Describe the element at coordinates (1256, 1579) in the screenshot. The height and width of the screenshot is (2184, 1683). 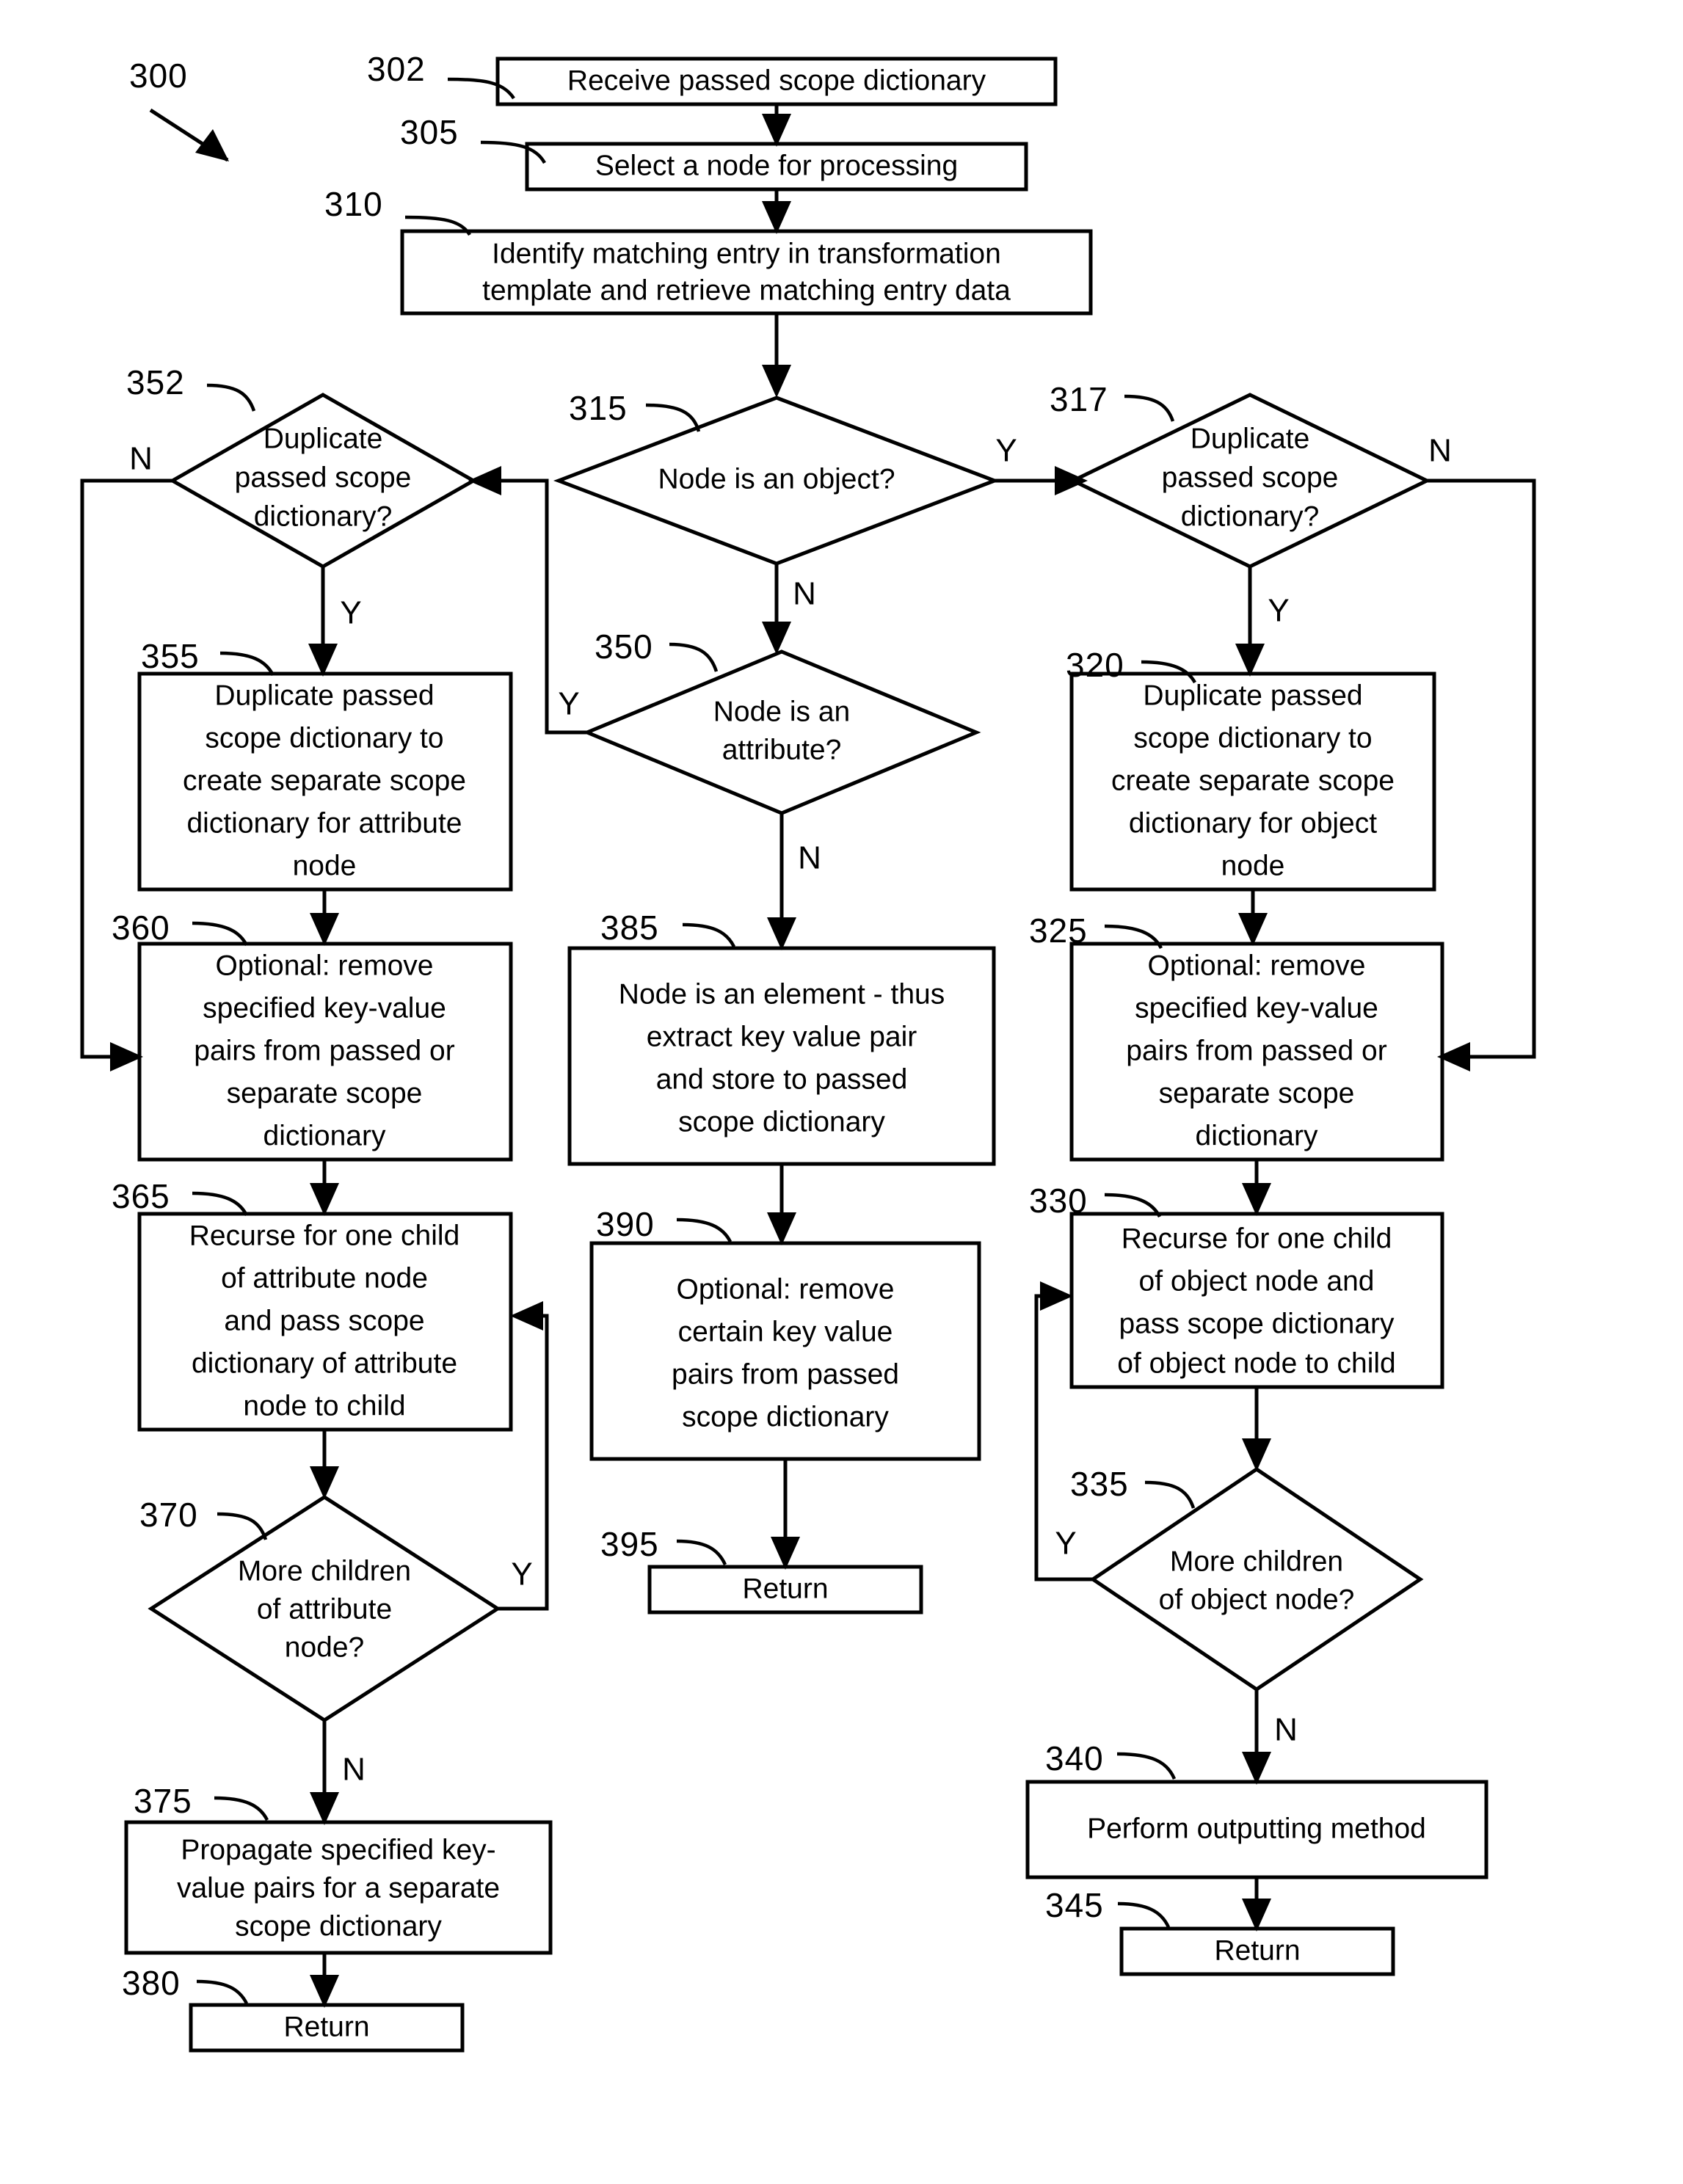
I see `node-335-diamond` at that location.